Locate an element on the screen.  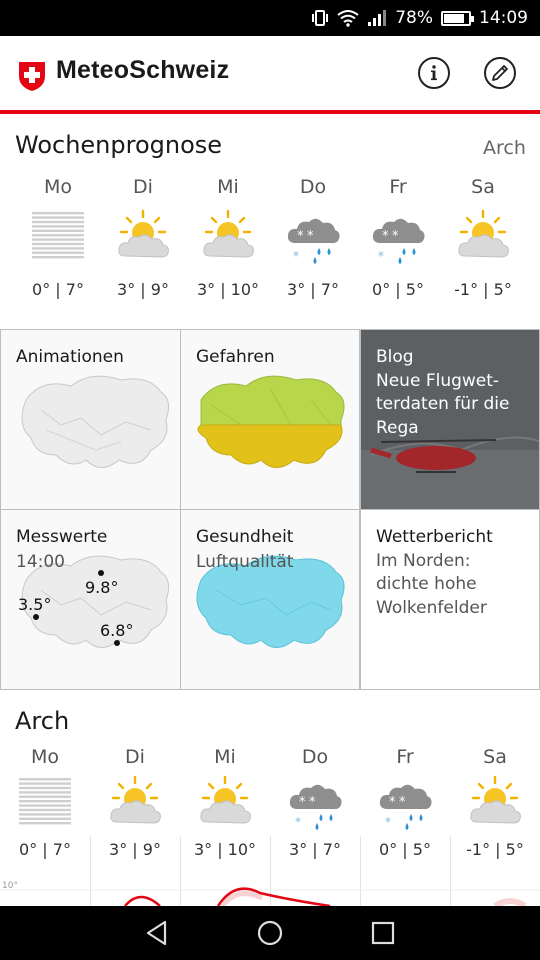
blog-title-line-3: Rega is located at coordinates (397, 427).